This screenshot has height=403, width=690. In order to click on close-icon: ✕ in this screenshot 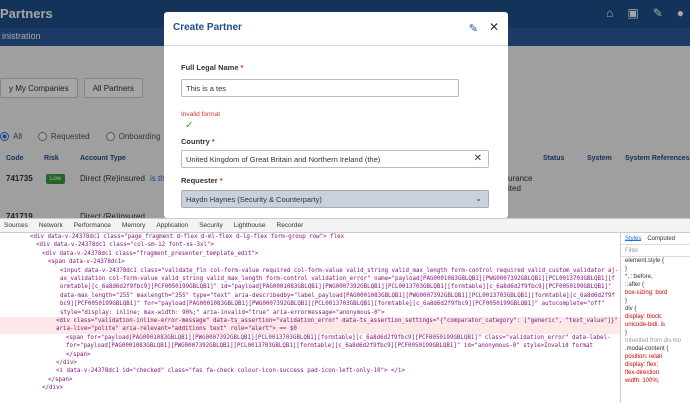, I will do `click(494, 27)`.